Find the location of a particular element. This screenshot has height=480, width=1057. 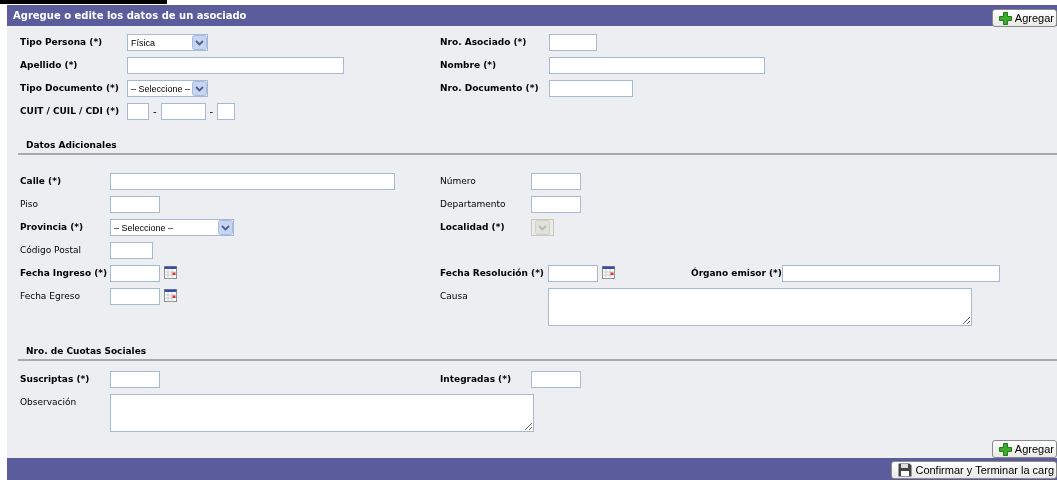

field-label: Calle (*) is located at coordinates (41, 181).